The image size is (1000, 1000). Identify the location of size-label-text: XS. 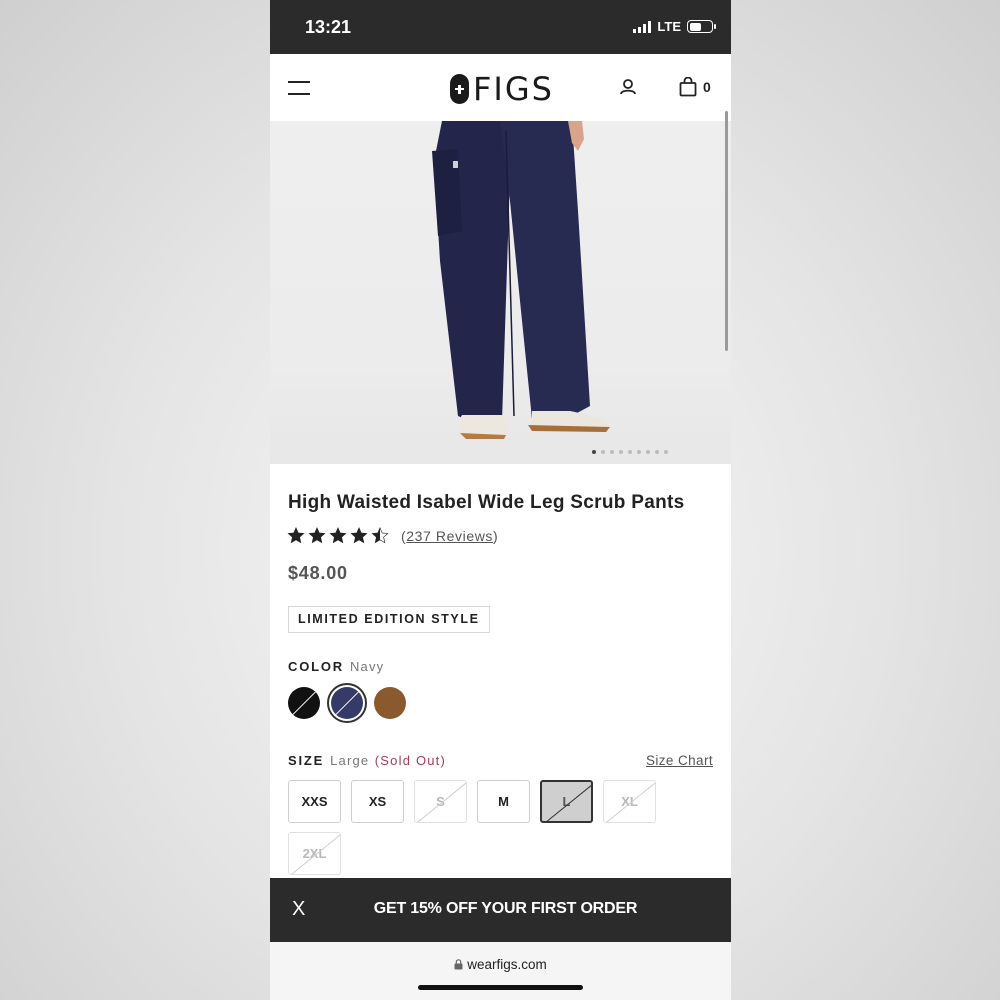
(377, 801).